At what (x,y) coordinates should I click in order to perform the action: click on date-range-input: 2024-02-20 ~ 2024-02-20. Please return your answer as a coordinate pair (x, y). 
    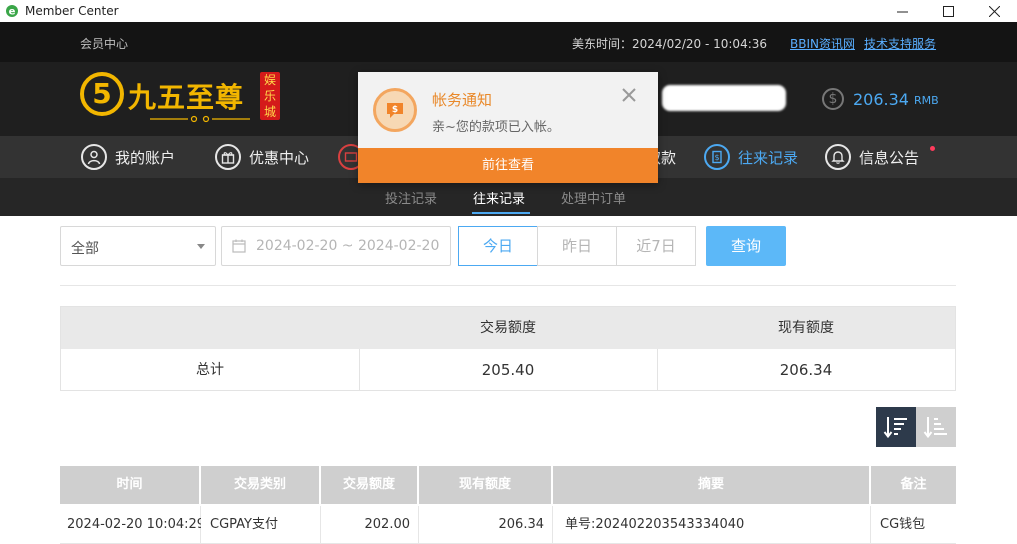
    Looking at the image, I should click on (336, 246).